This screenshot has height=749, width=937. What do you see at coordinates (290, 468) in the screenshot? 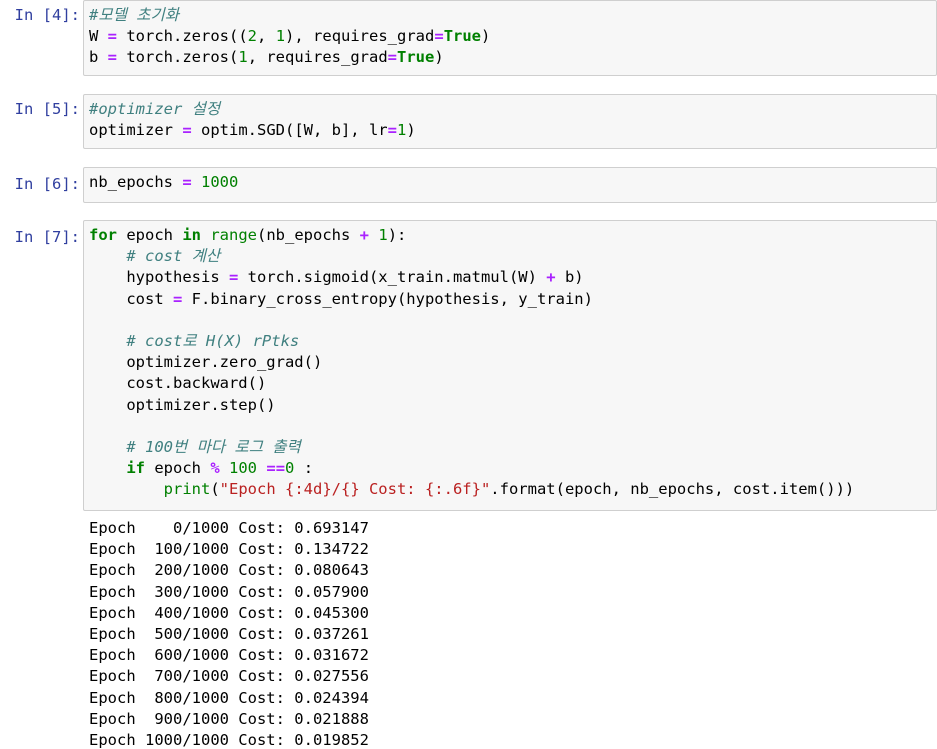
I see `code-token: 0` at bounding box center [290, 468].